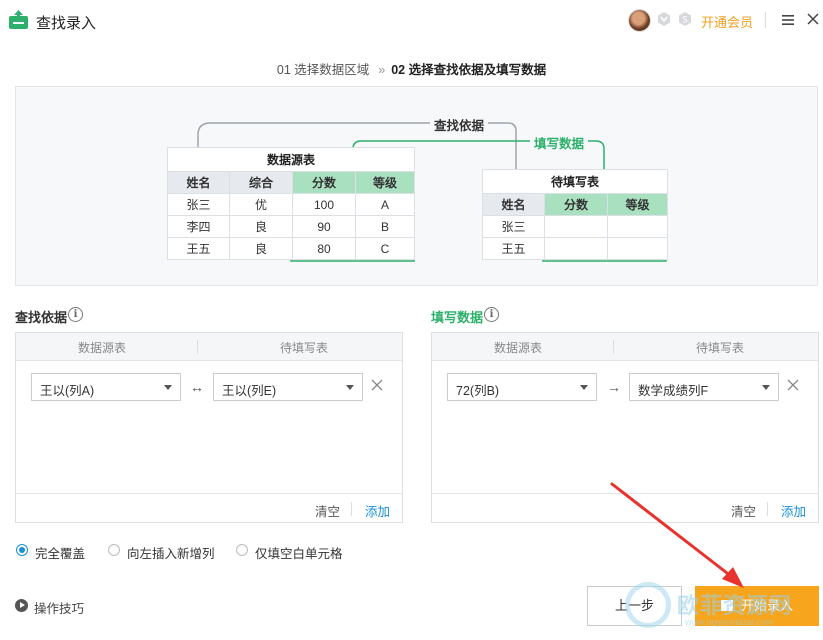 This screenshot has height=640, width=823. What do you see at coordinates (459, 124) in the screenshot?
I see `lookup-basis-label: 查找依据` at bounding box center [459, 124].